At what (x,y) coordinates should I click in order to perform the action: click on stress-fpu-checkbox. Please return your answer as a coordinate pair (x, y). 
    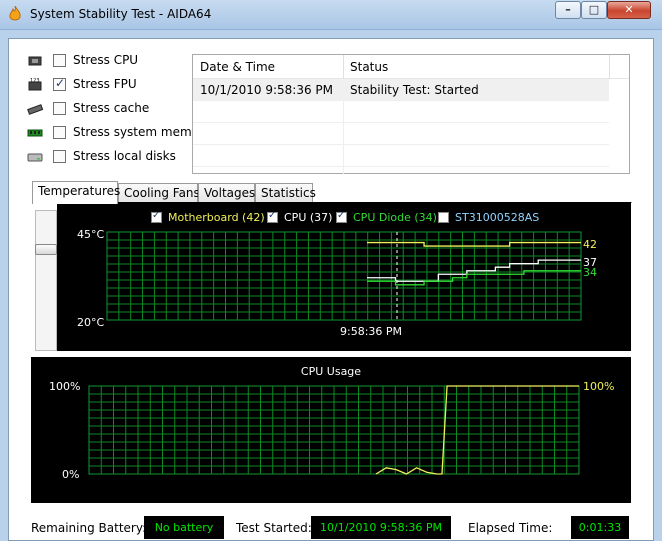
    Looking at the image, I should click on (59, 83).